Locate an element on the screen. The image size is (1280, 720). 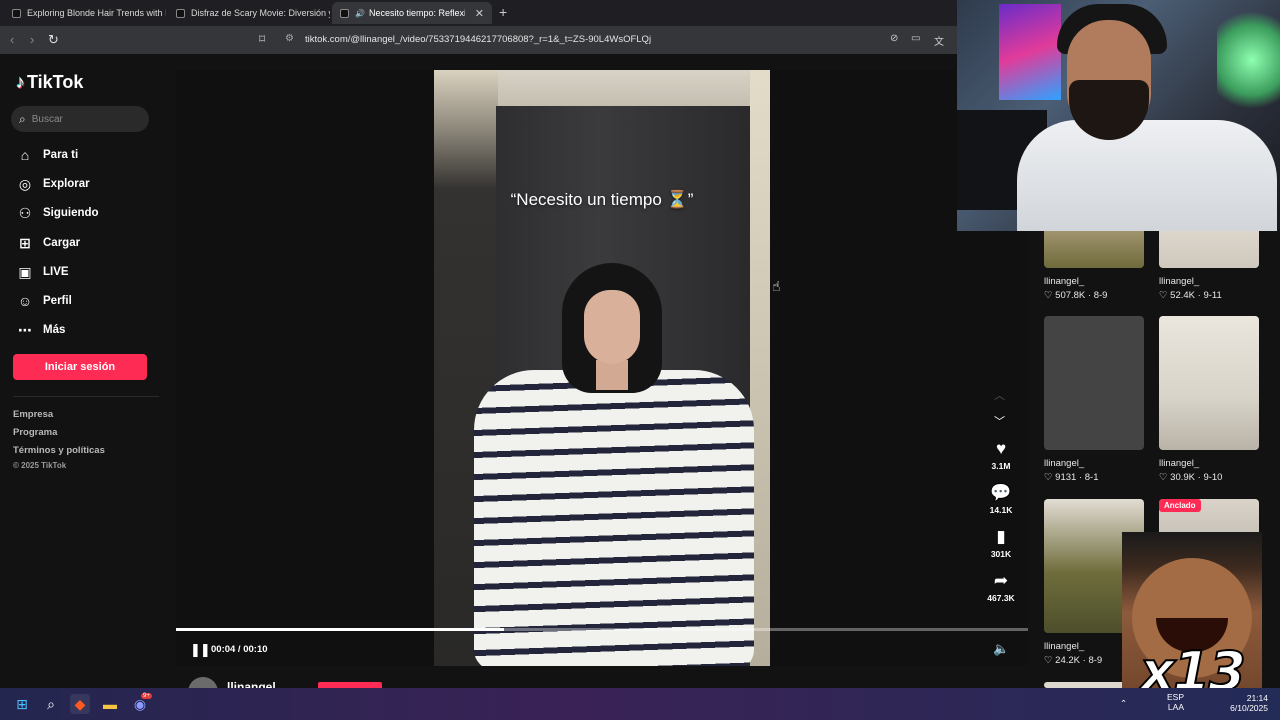
upload-icon: ⊞ is located at coordinates (25, 242).